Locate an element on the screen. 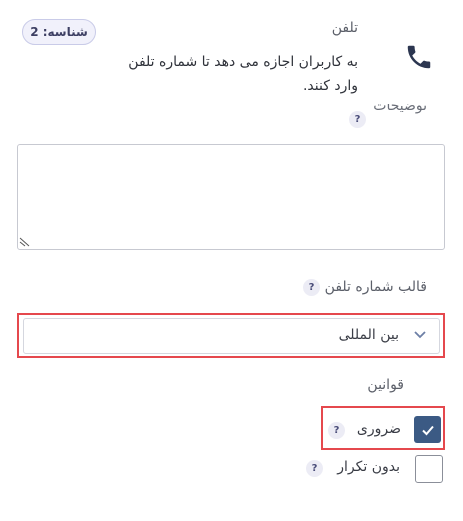 This screenshot has width=463, height=521. resize-grip-icon is located at coordinates (25, 241).